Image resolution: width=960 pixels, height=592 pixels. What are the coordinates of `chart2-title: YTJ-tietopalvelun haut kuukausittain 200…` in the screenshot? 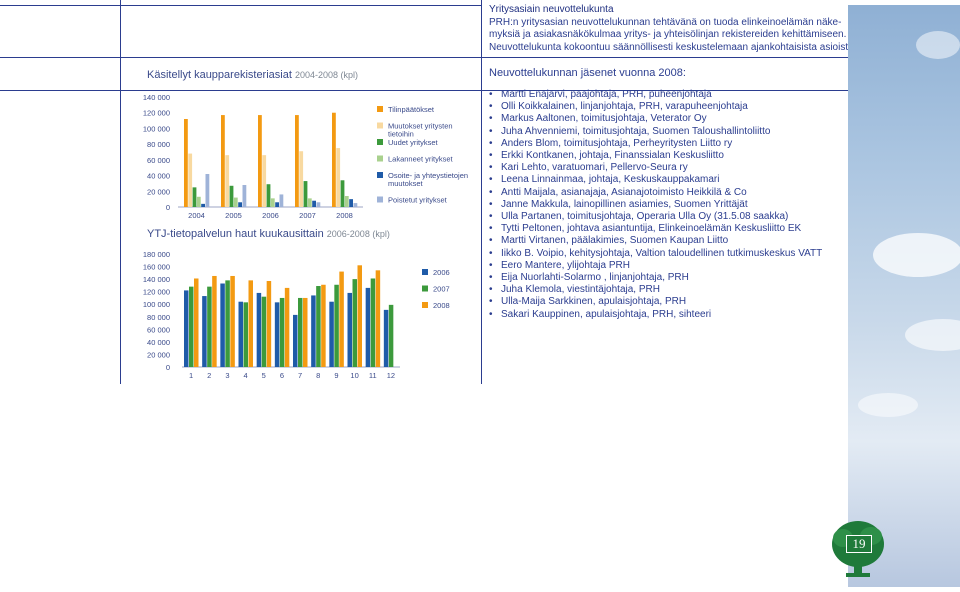 It's located at (268, 234).